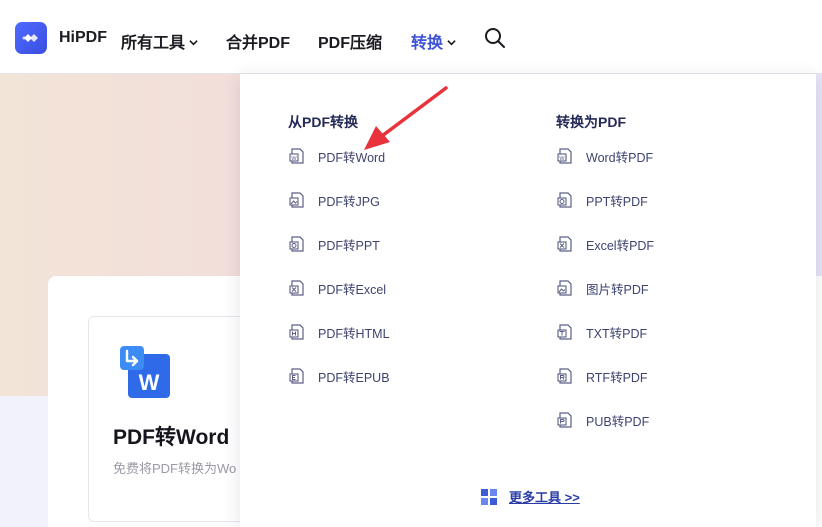 The image size is (822, 527). Describe the element at coordinates (349, 245) in the screenshot. I see `menu-item-label: PDF转PPT` at that location.